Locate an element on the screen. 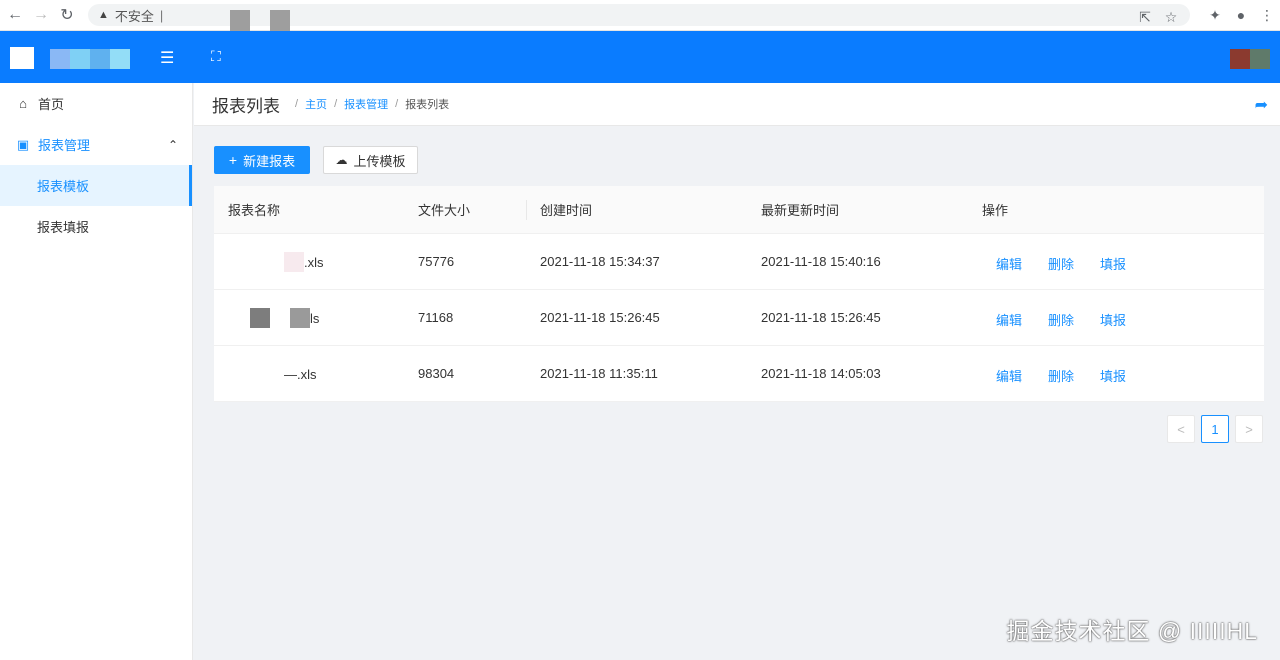 This screenshot has height=660, width=1280. created-time: 2021-11-18 15:34:37 is located at coordinates (600, 261).